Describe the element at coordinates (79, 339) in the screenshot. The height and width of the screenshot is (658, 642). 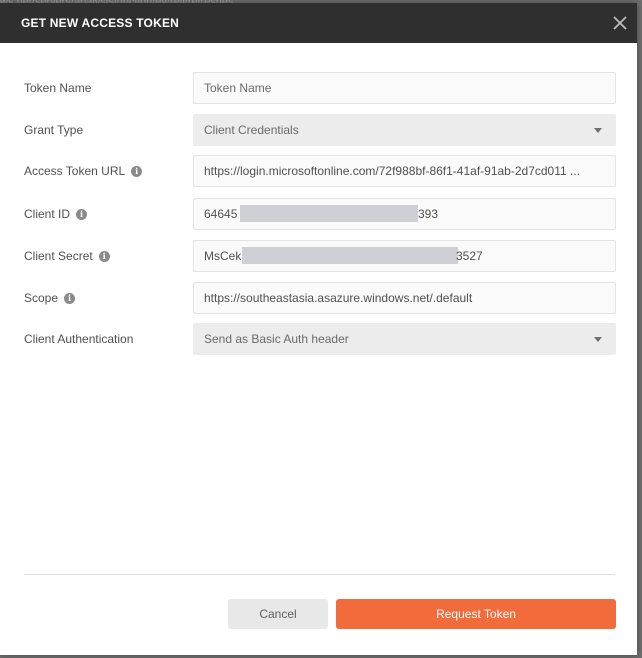
I see `client-authentication-label: Client Authentication` at that location.